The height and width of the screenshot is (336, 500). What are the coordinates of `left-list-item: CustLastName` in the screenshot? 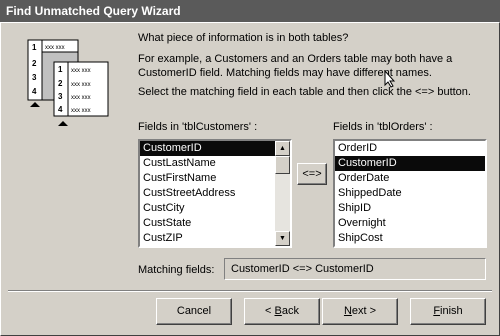 It's located at (215, 163).